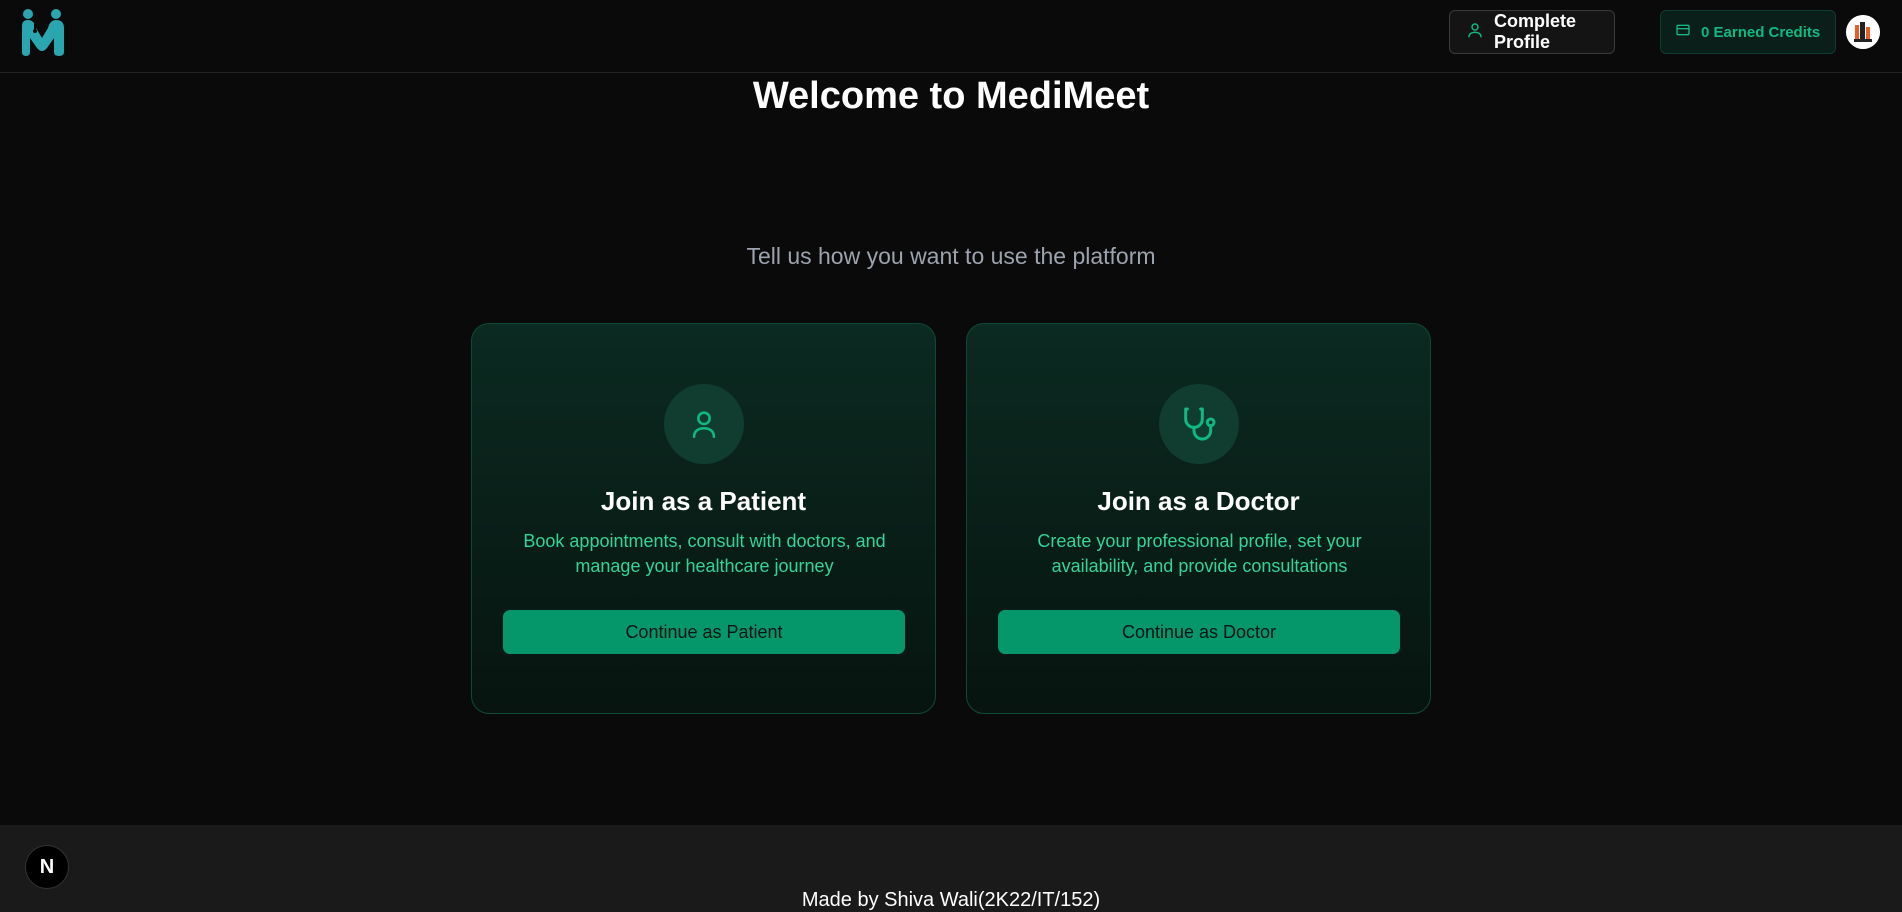 The height and width of the screenshot is (912, 1902). What do you see at coordinates (1683, 32) in the screenshot?
I see `credit-card-icon` at bounding box center [1683, 32].